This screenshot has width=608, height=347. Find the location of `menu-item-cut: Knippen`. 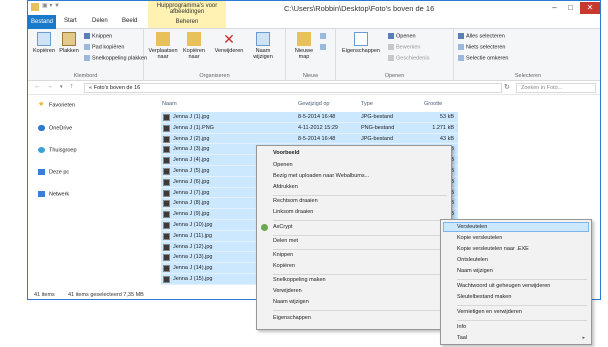

menu-item-cut: Knippen is located at coordinates (283, 255).